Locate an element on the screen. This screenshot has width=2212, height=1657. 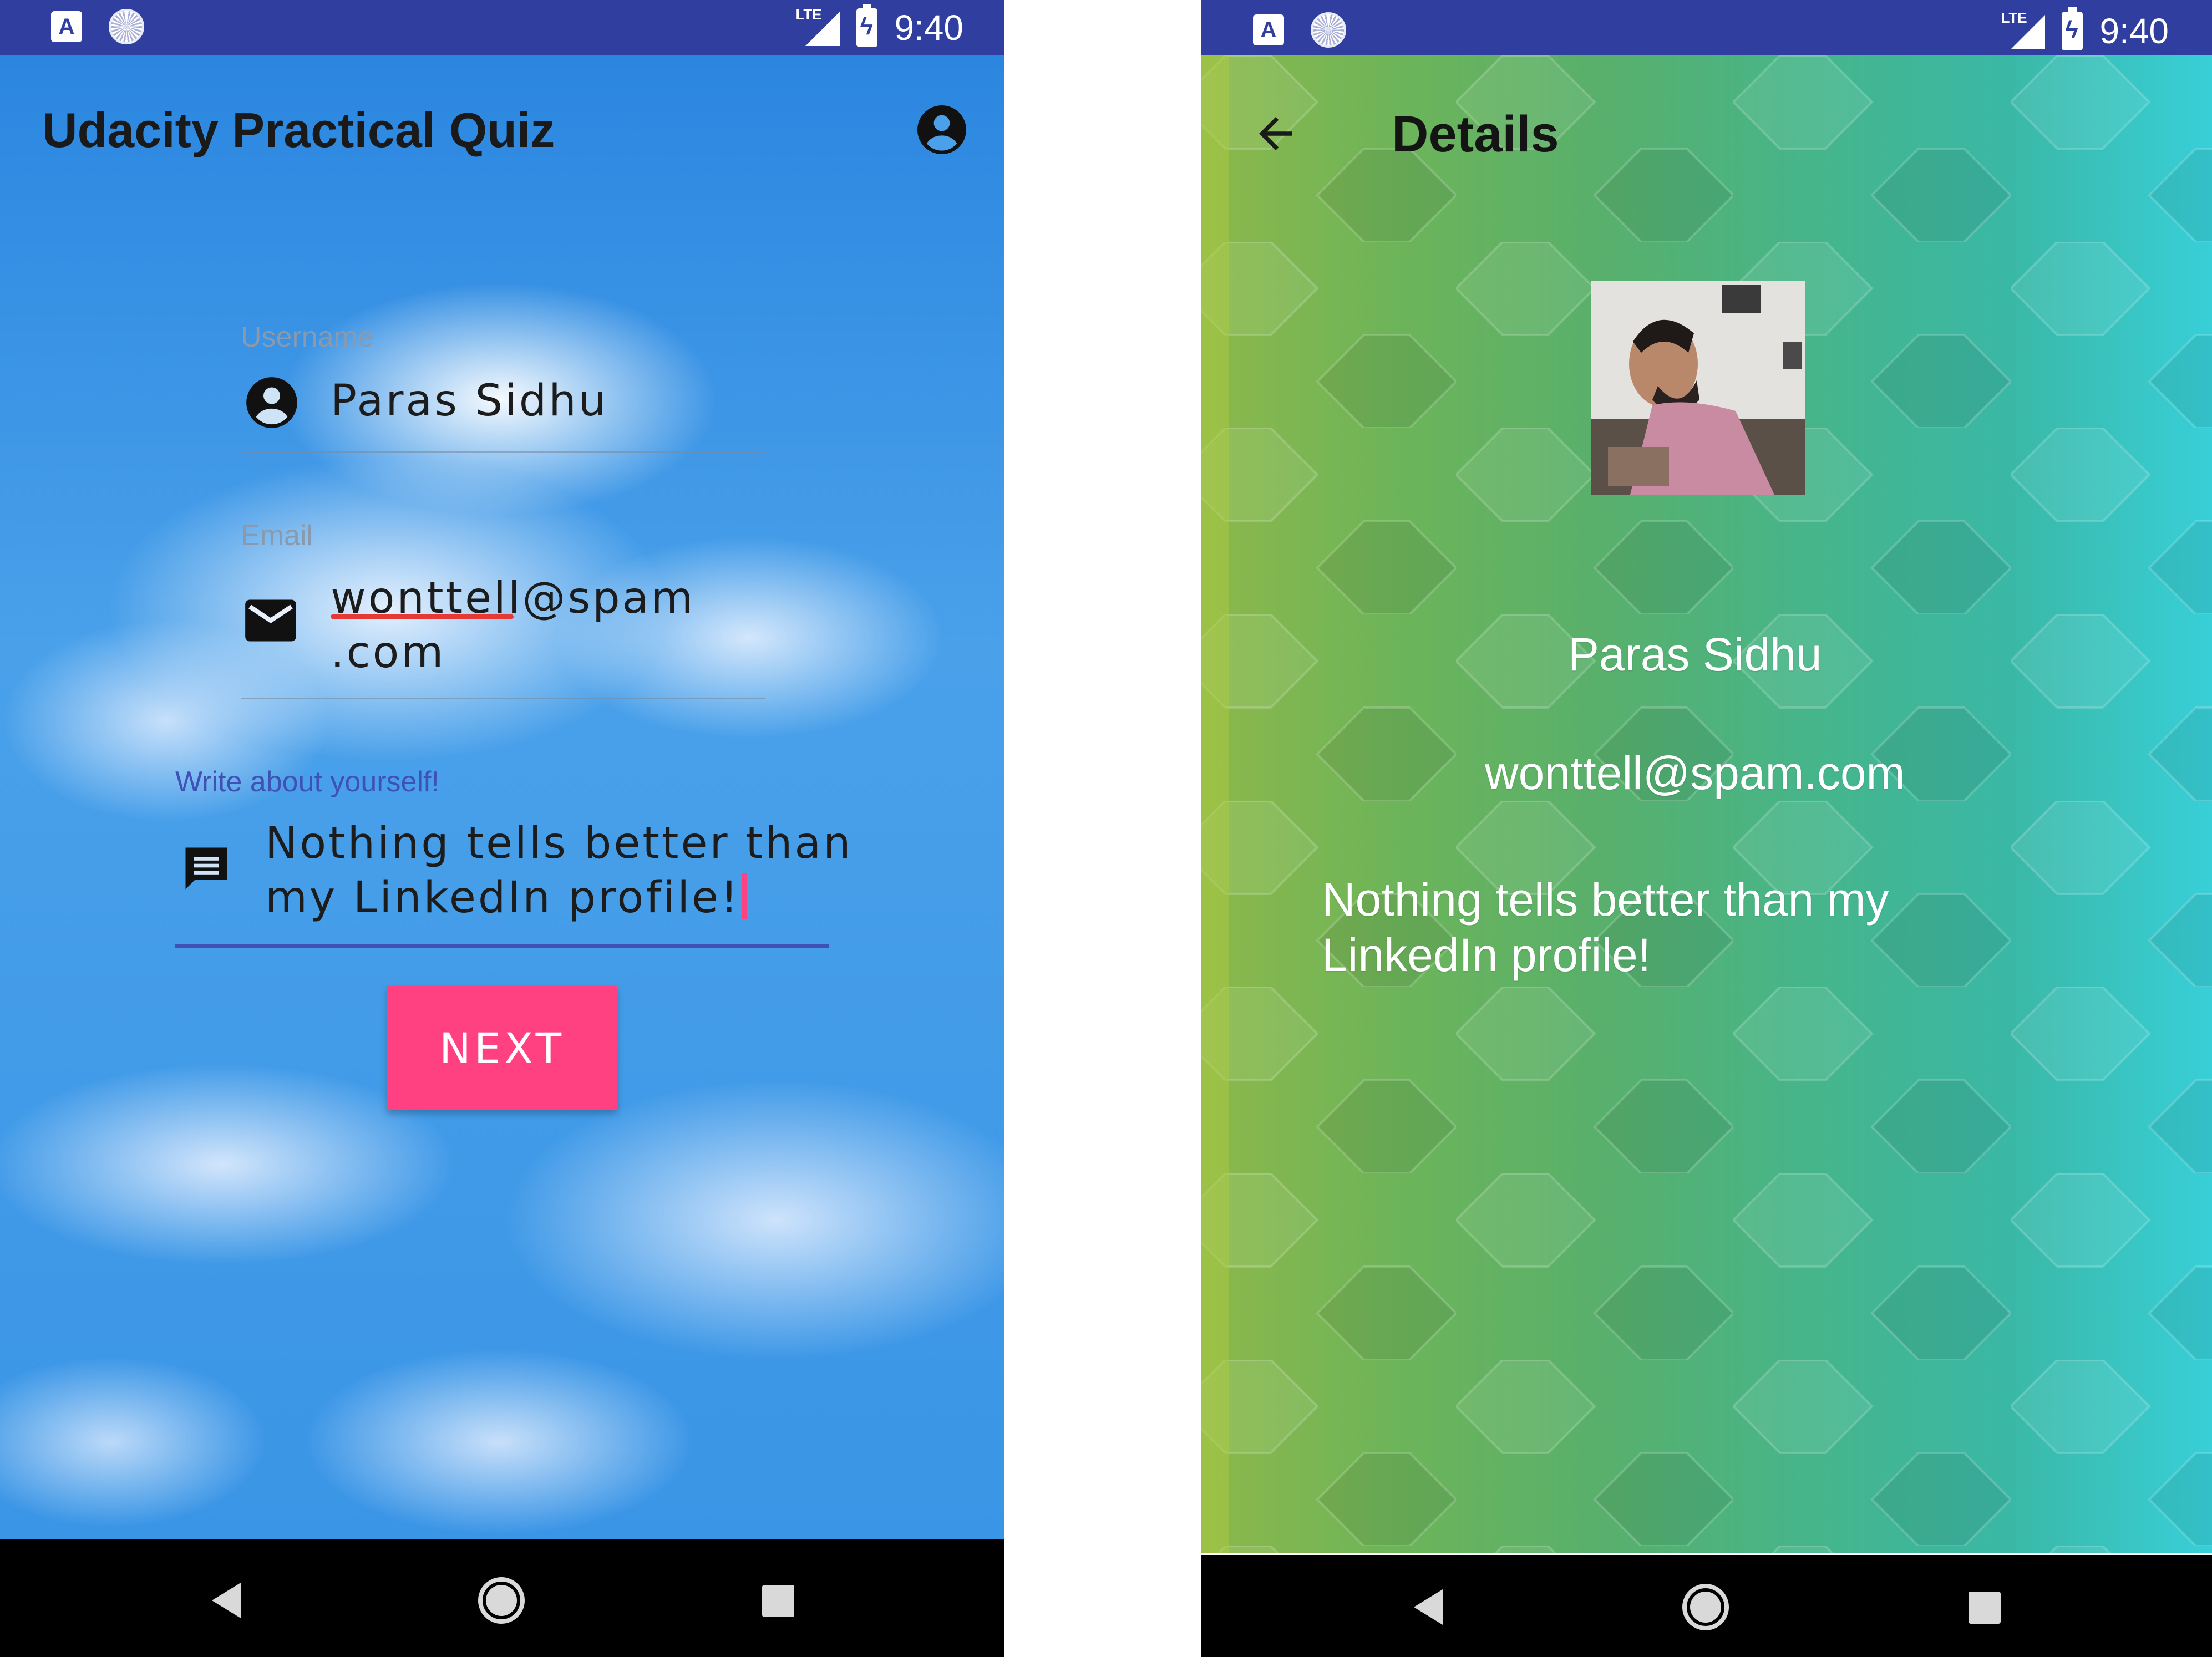
text-cursor is located at coordinates (744, 896).